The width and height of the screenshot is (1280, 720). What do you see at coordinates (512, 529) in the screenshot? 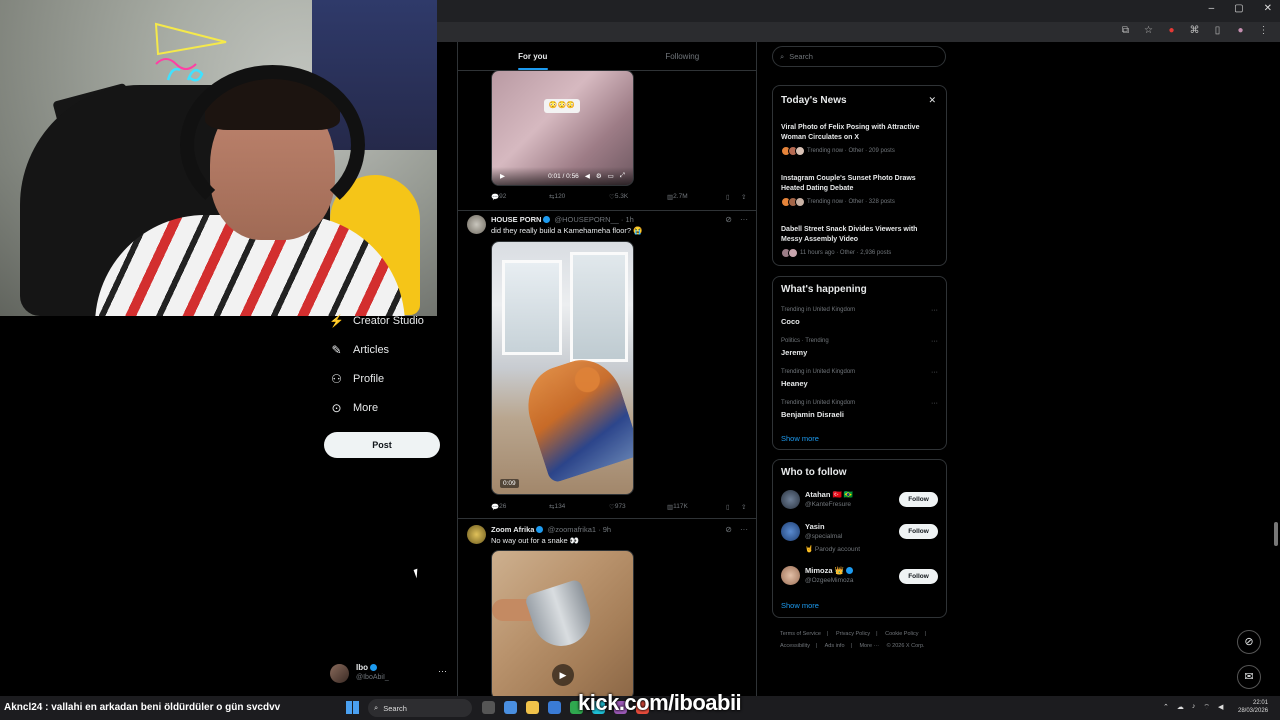
I see `tweet-author-name: Zoom Afrika` at bounding box center [512, 529].